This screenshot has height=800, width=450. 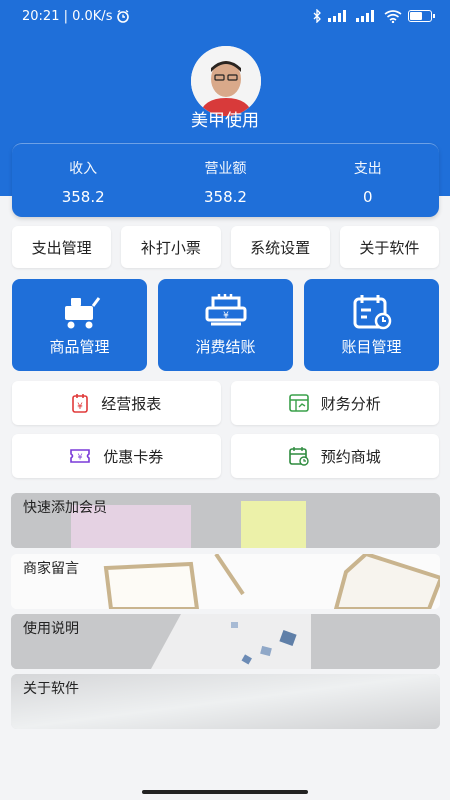 I want to click on analysis-icon, so click(x=298, y=403).